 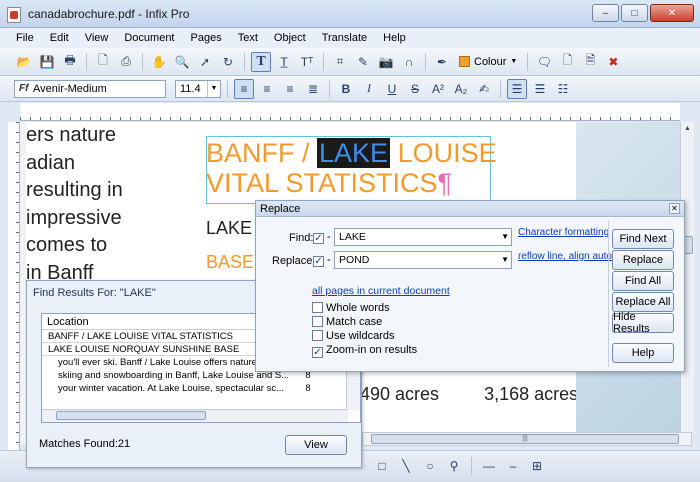 What do you see at coordinates (346, 89) in the screenshot?
I see `bold-icon: B` at bounding box center [346, 89].